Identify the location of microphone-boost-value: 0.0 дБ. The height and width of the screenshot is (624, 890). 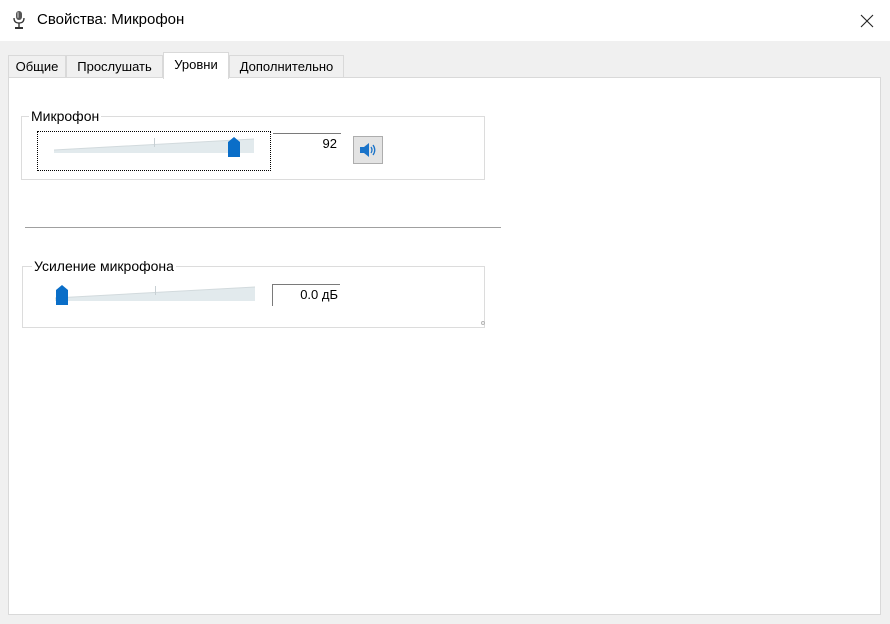
(306, 295).